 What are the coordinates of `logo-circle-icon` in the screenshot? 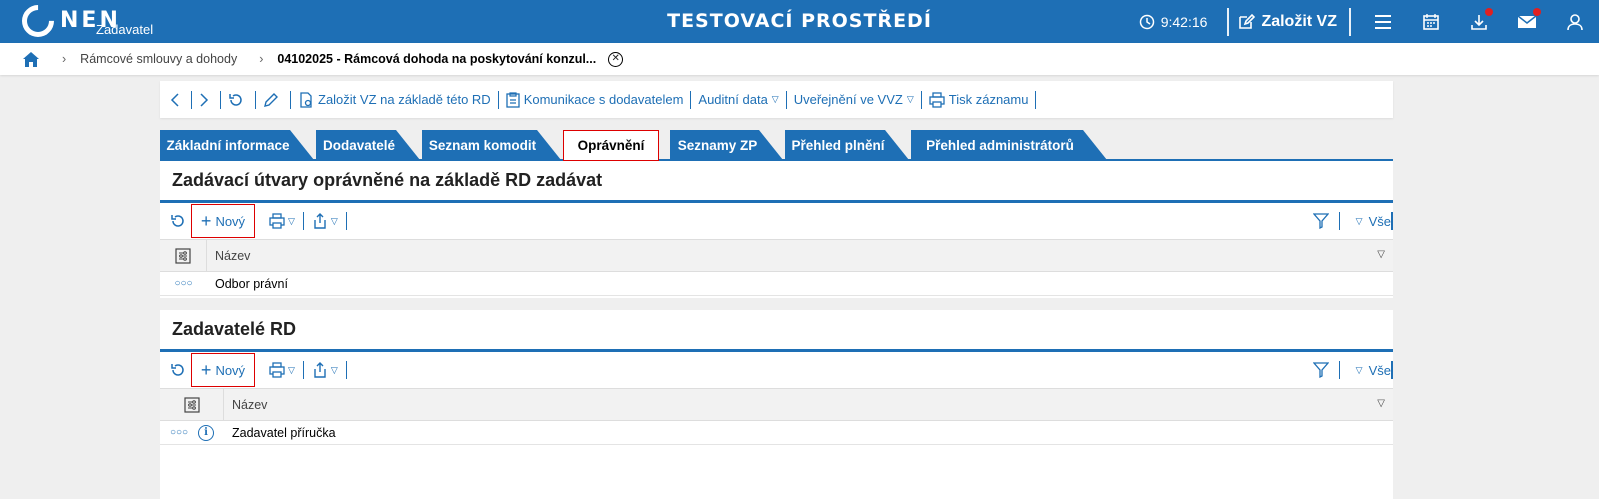 It's located at (38, 22).